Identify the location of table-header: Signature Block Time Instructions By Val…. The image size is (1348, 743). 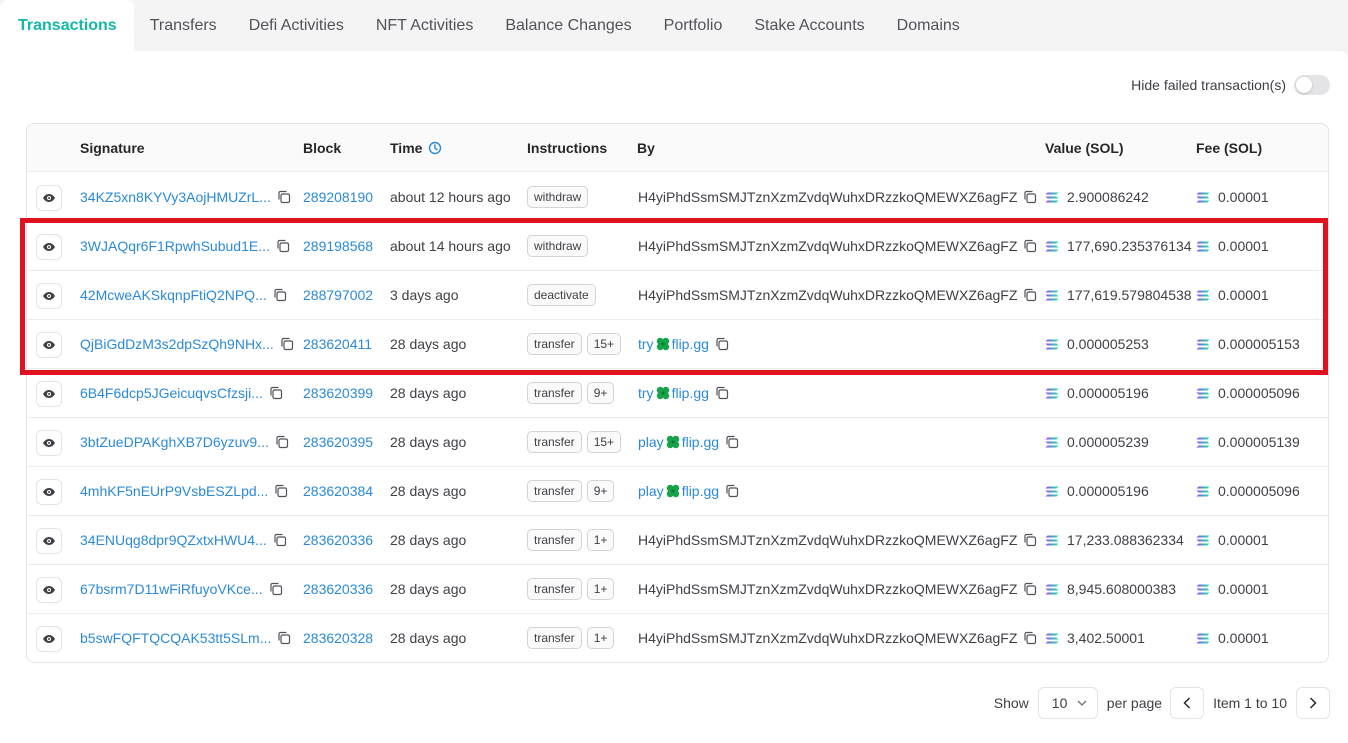
(677, 148).